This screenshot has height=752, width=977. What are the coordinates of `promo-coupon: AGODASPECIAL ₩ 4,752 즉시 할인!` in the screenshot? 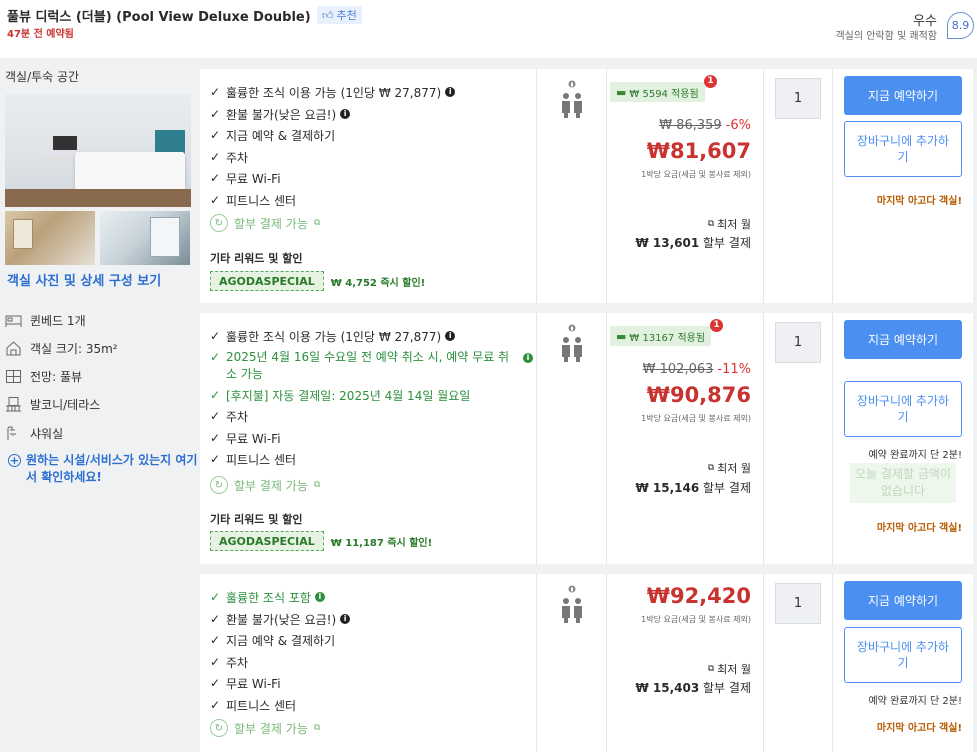 It's located at (317, 281).